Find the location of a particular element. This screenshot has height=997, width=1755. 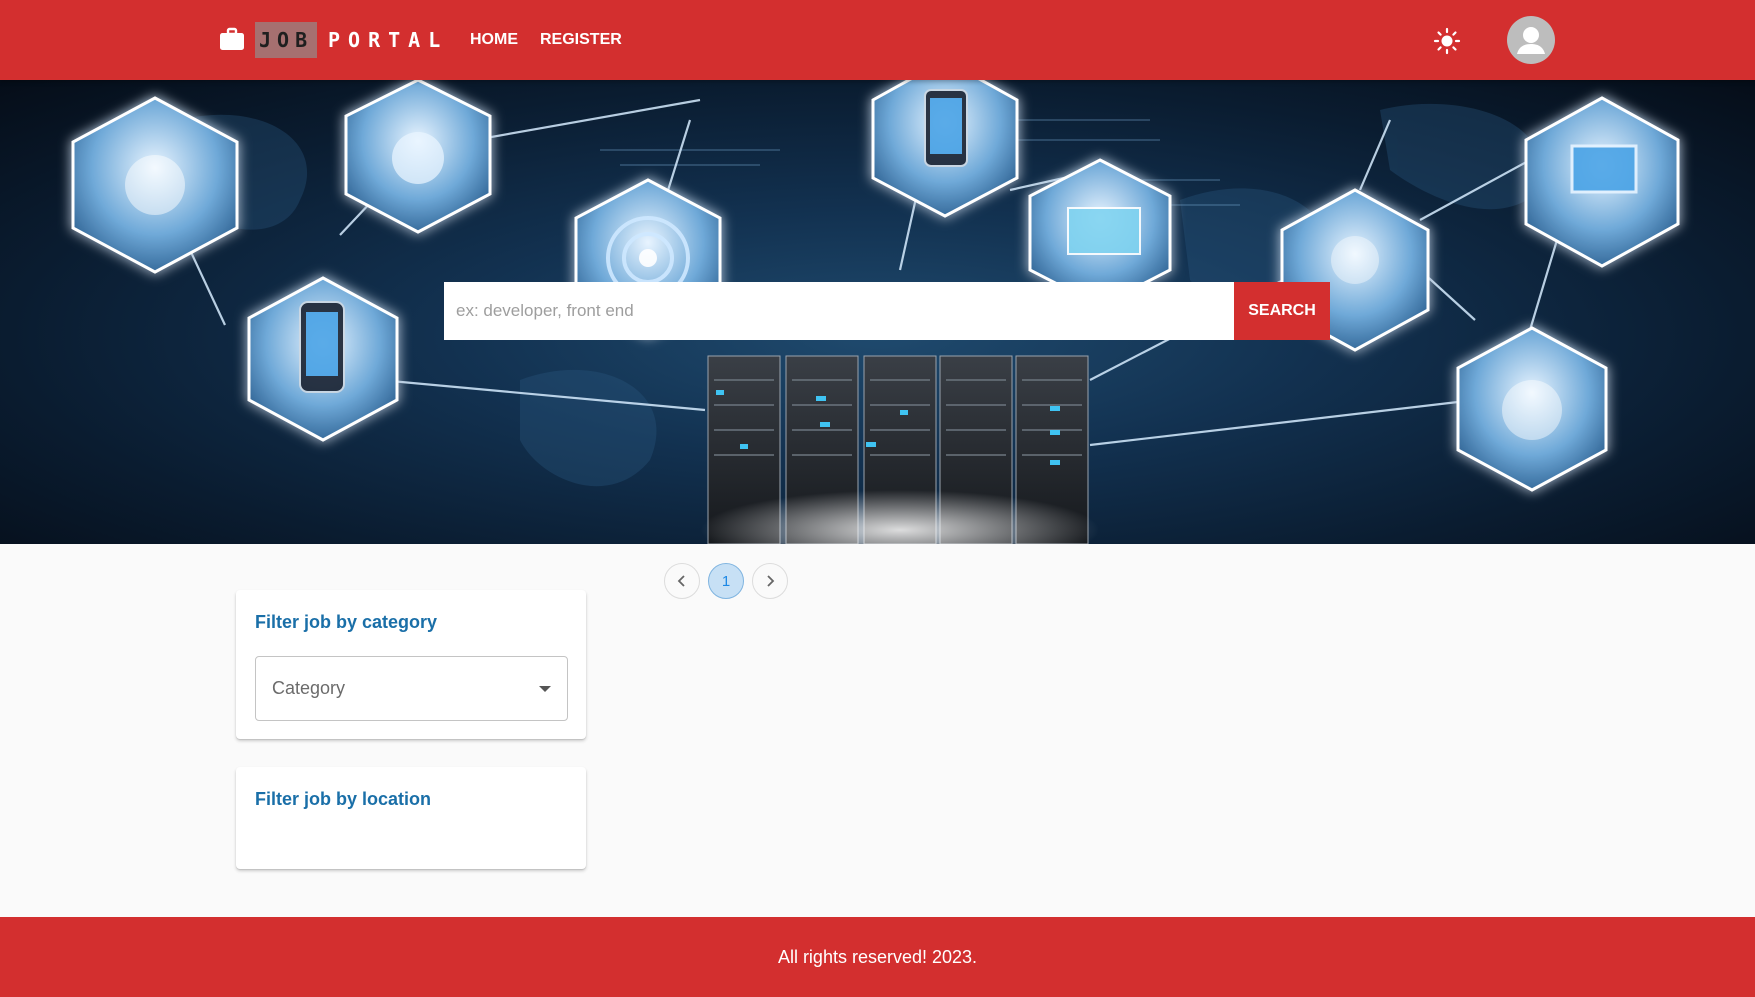

location-filter-card: Filter job by location is located at coordinates (411, 818).